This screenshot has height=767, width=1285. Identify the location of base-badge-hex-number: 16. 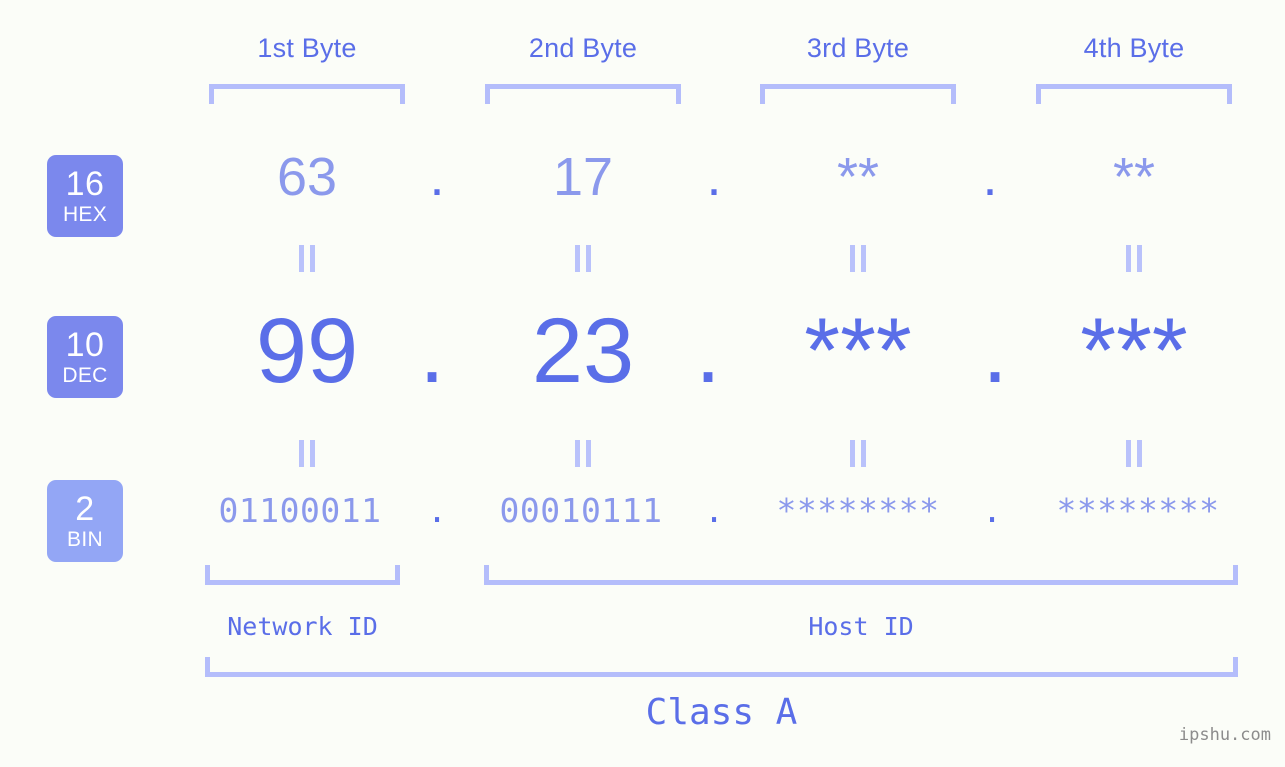
(85, 184).